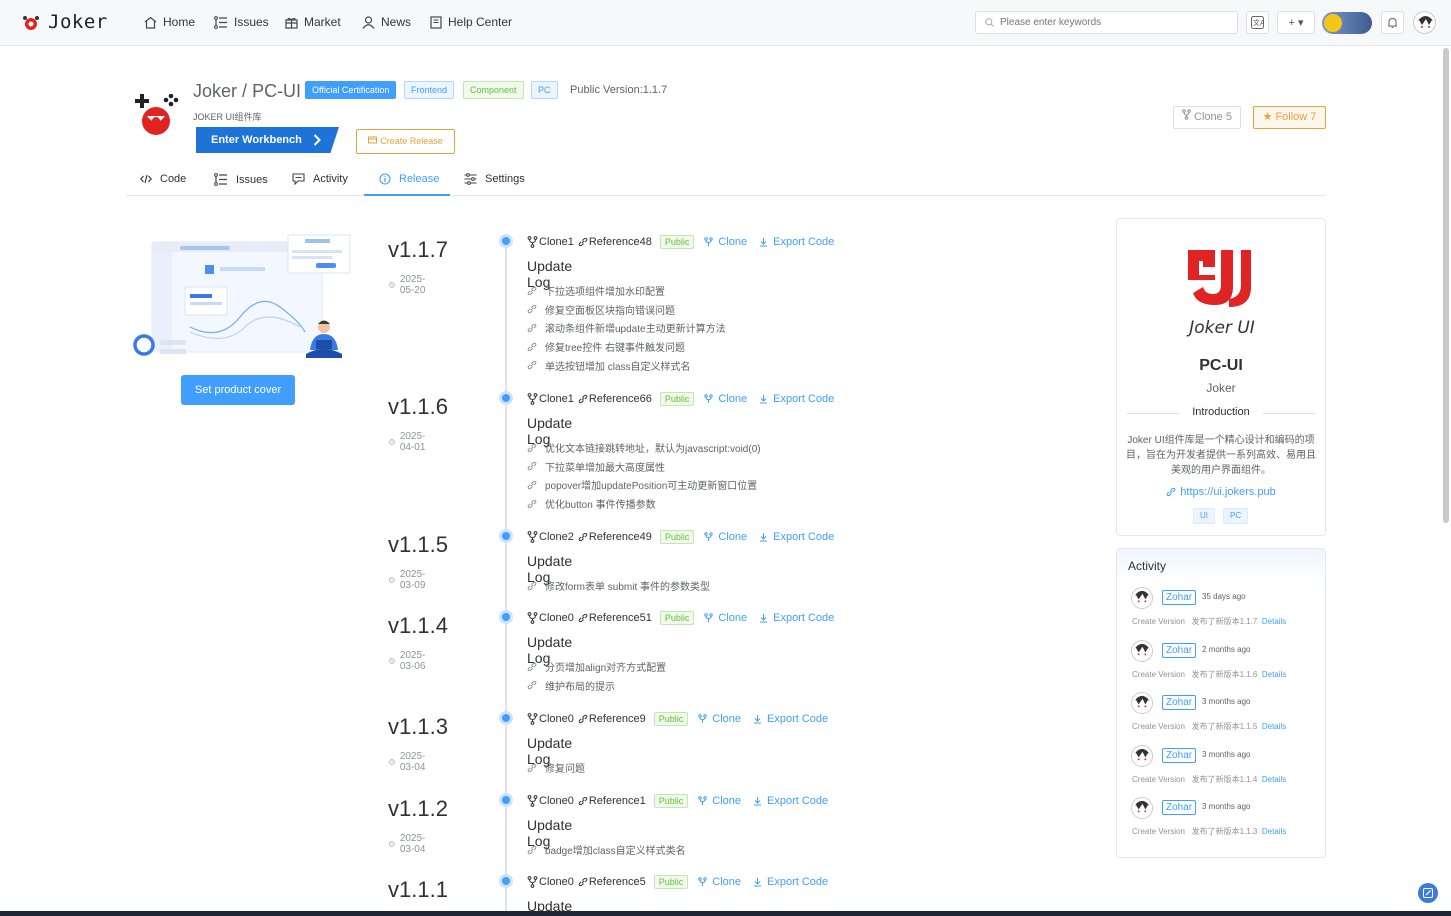 The width and height of the screenshot is (1451, 916). What do you see at coordinates (1221, 492) in the screenshot?
I see `project-url-link: https://ui.jokers.pub` at bounding box center [1221, 492].